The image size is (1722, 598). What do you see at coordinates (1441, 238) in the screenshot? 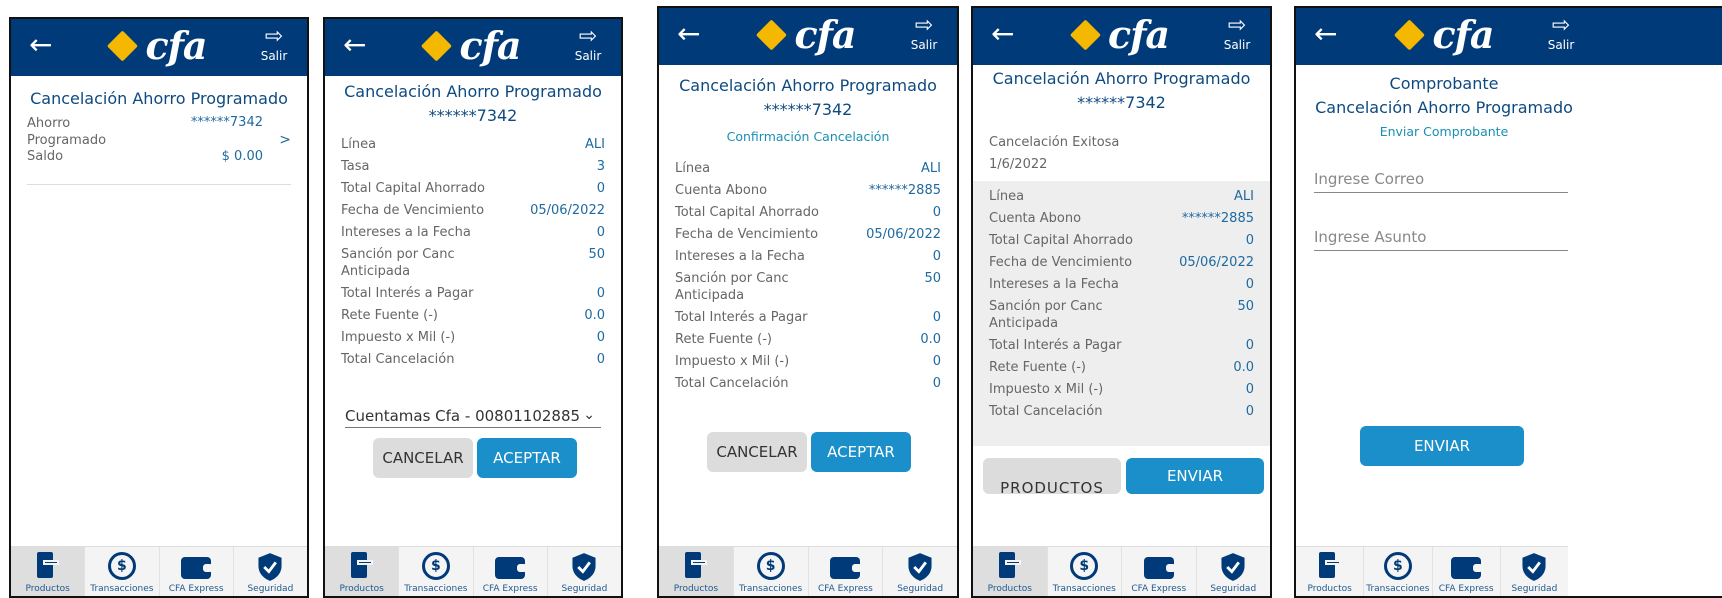
I see `subject-field: Ingrese Asunto` at bounding box center [1441, 238].